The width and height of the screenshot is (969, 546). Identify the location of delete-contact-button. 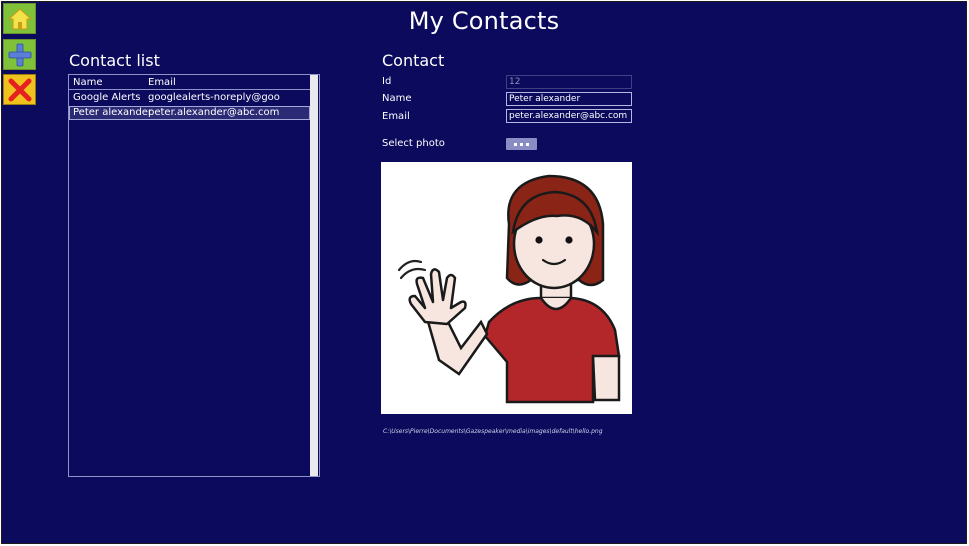
(19, 89).